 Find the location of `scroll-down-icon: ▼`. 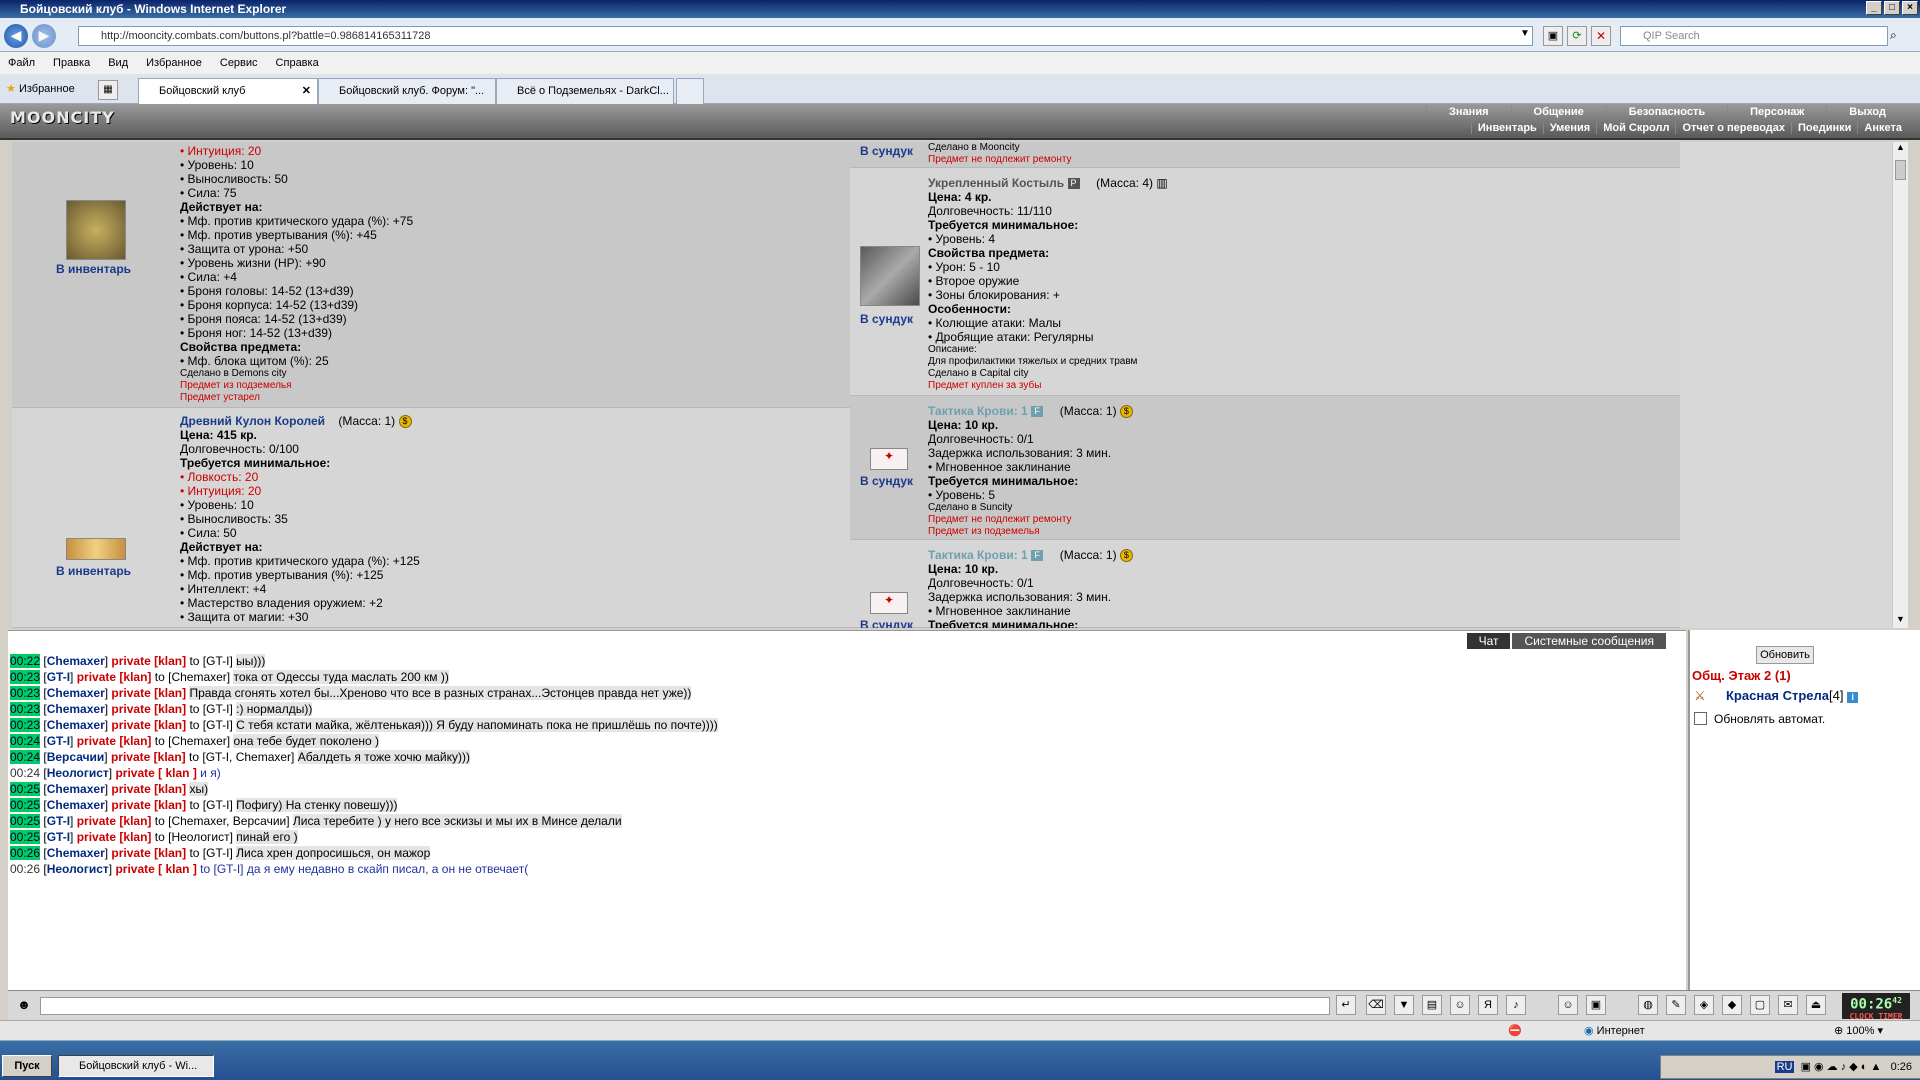

scroll-down-icon: ▼ is located at coordinates (1900, 621).